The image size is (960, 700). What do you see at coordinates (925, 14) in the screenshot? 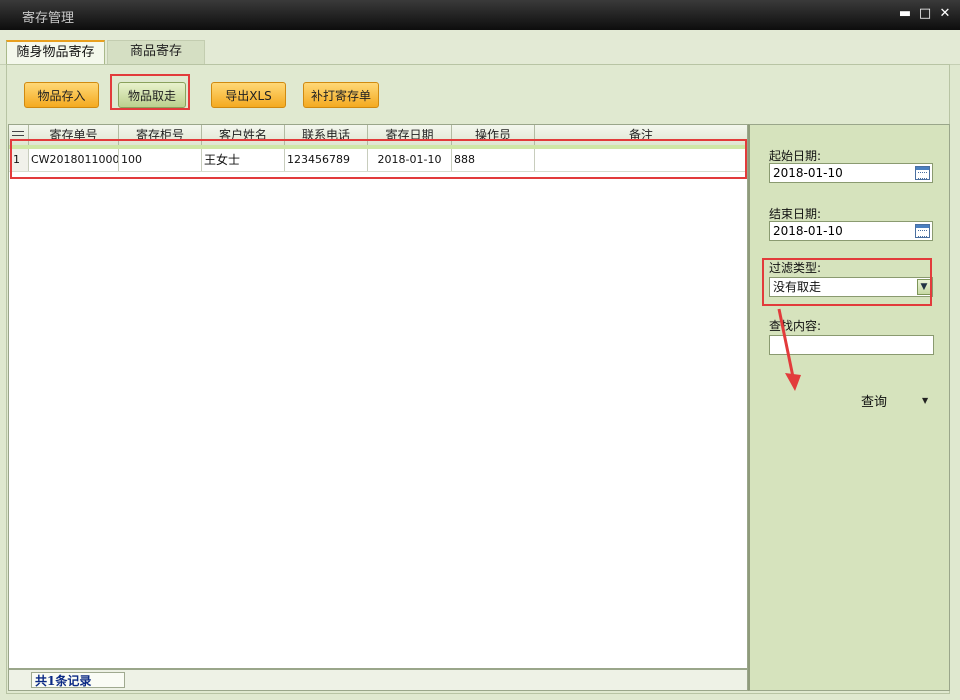
I see `maximize-icon: □` at bounding box center [925, 14].